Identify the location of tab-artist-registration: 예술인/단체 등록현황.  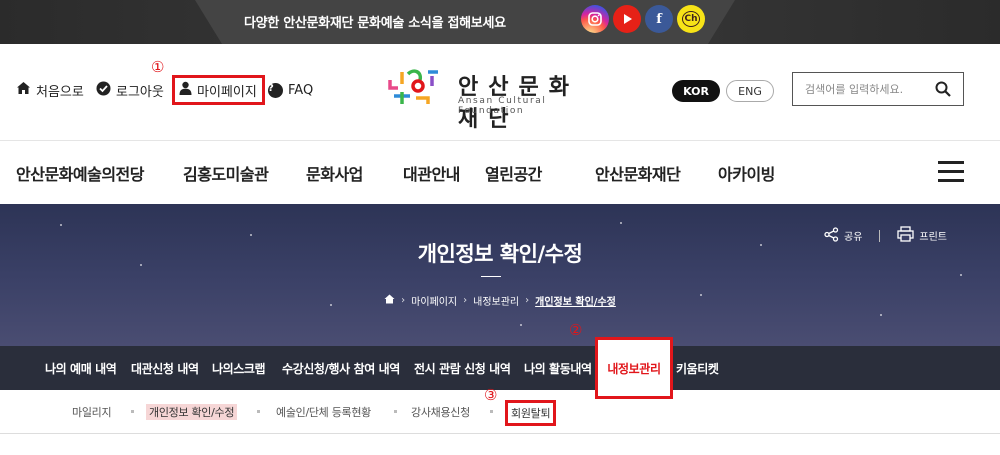
(323, 412).